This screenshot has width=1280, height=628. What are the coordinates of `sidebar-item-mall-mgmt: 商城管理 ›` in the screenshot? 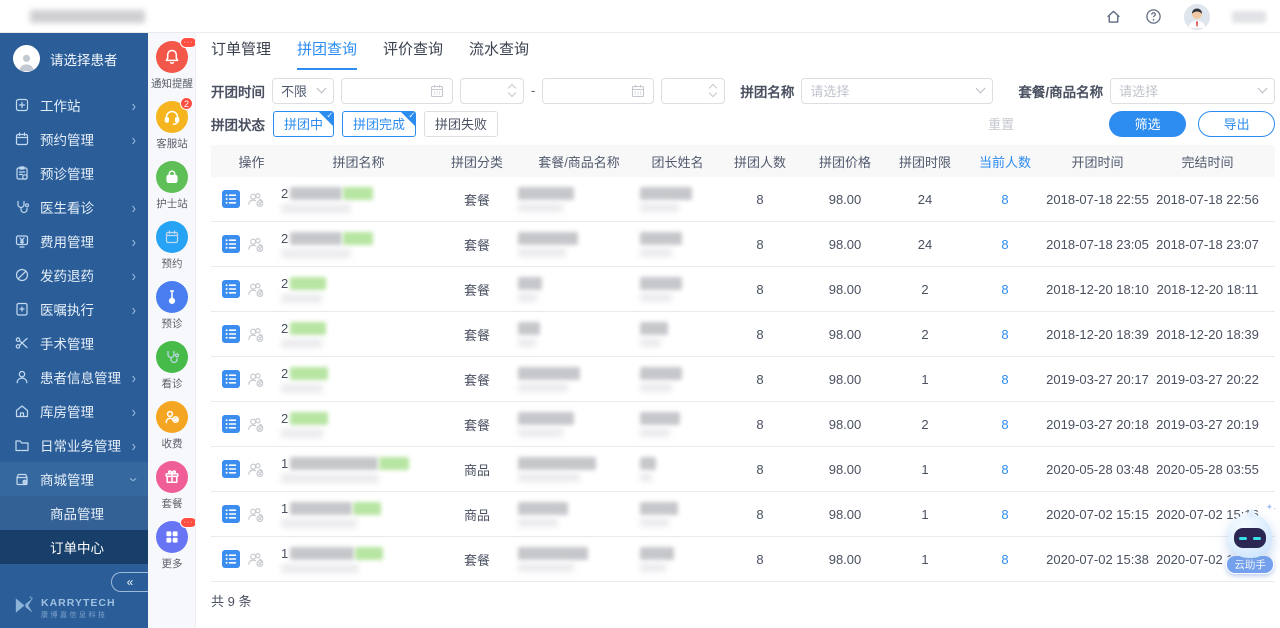 It's located at (74, 479).